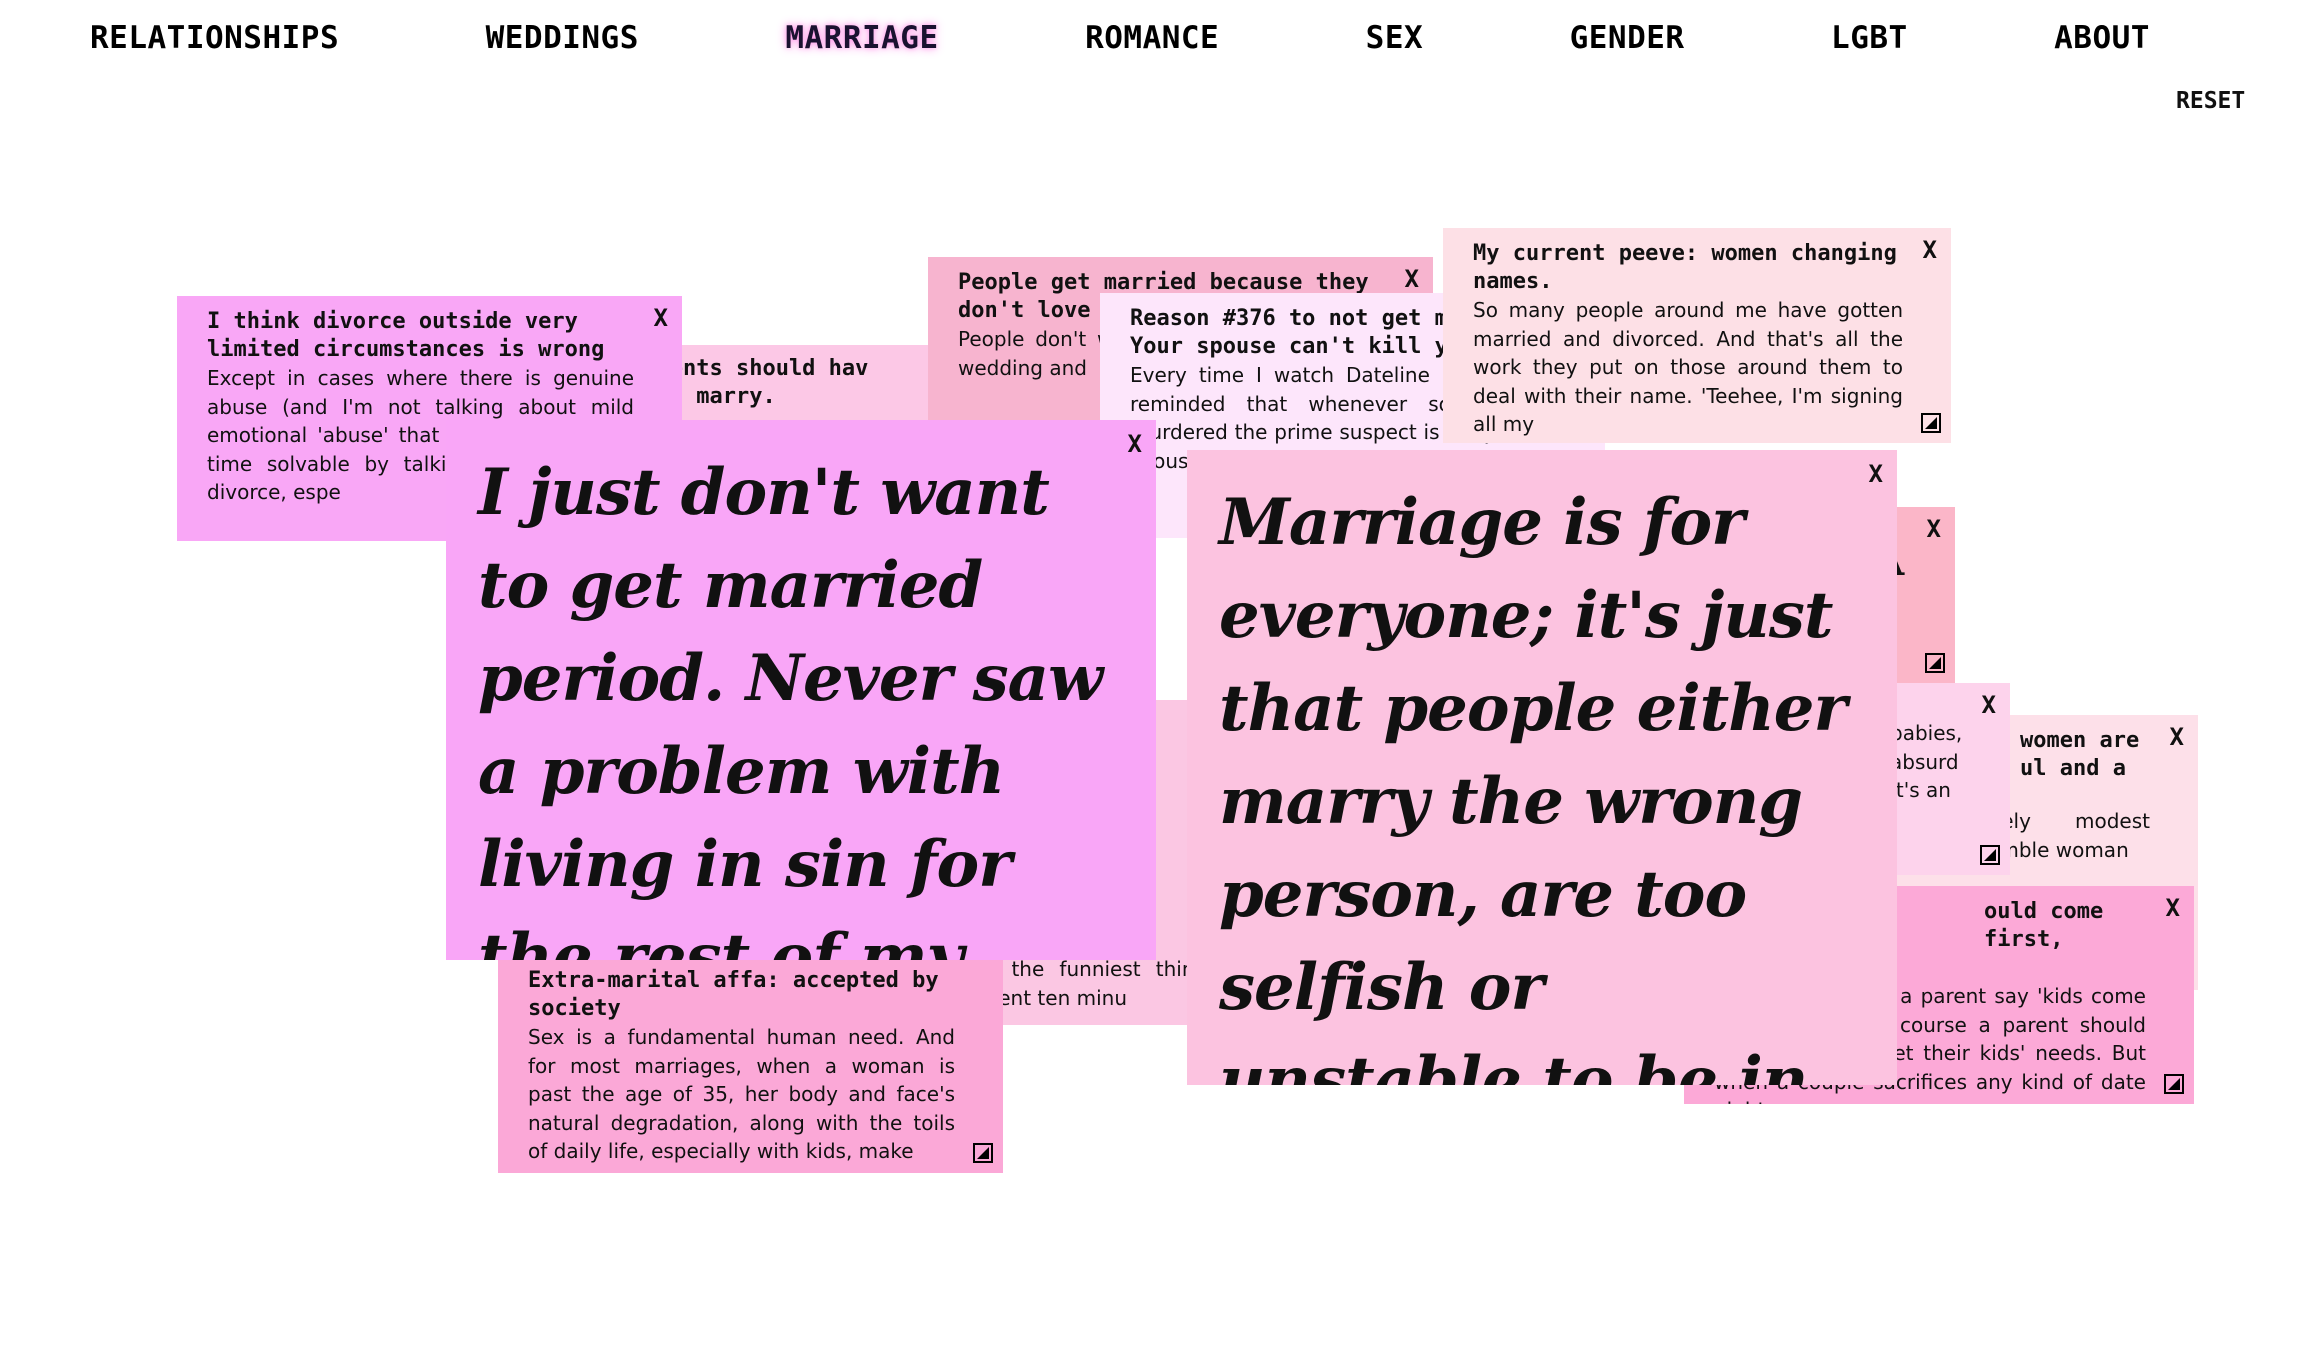 The image size is (2321, 1351). What do you see at coordinates (2210, 101) in the screenshot?
I see `reset-button: RESET` at bounding box center [2210, 101].